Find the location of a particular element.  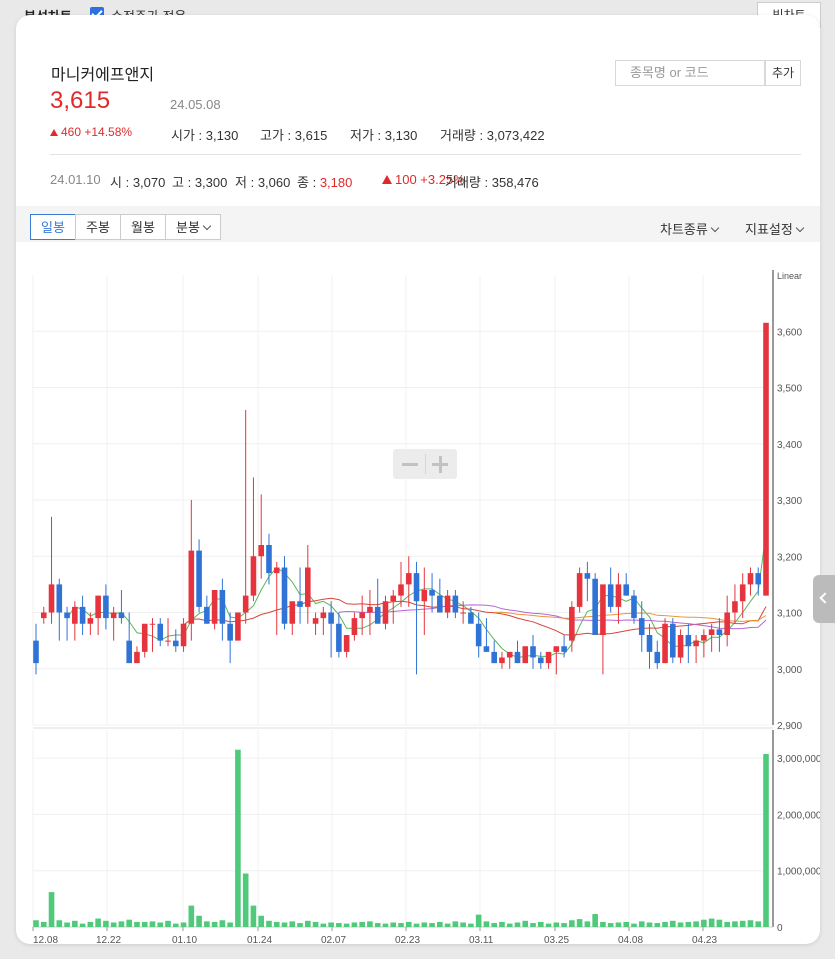

side-panel-toggle is located at coordinates (824, 599).